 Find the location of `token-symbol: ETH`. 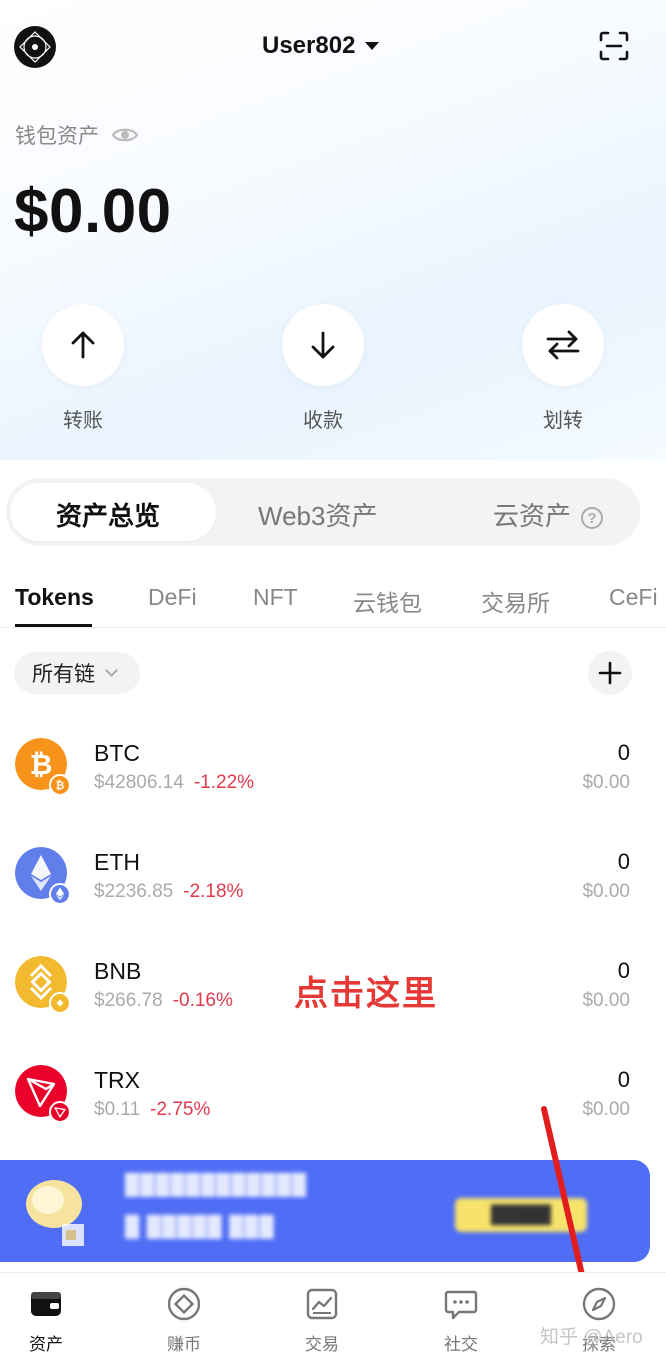

token-symbol: ETH is located at coordinates (117, 862).